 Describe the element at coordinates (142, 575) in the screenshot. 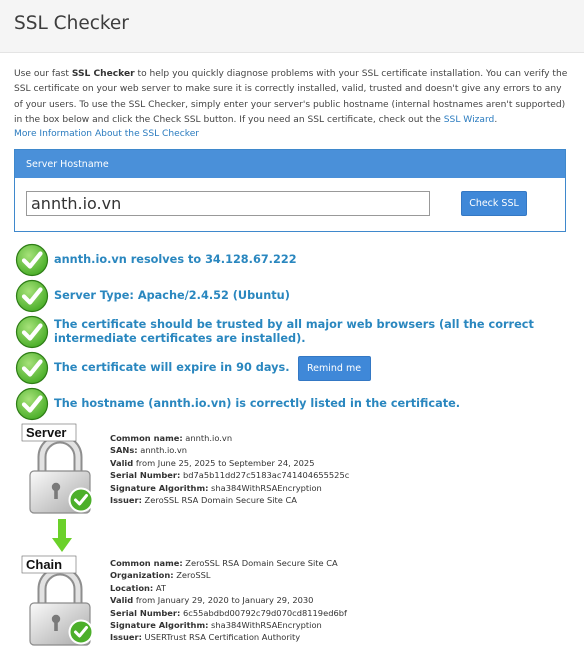

I see `cert-field-label: Organization:` at that location.